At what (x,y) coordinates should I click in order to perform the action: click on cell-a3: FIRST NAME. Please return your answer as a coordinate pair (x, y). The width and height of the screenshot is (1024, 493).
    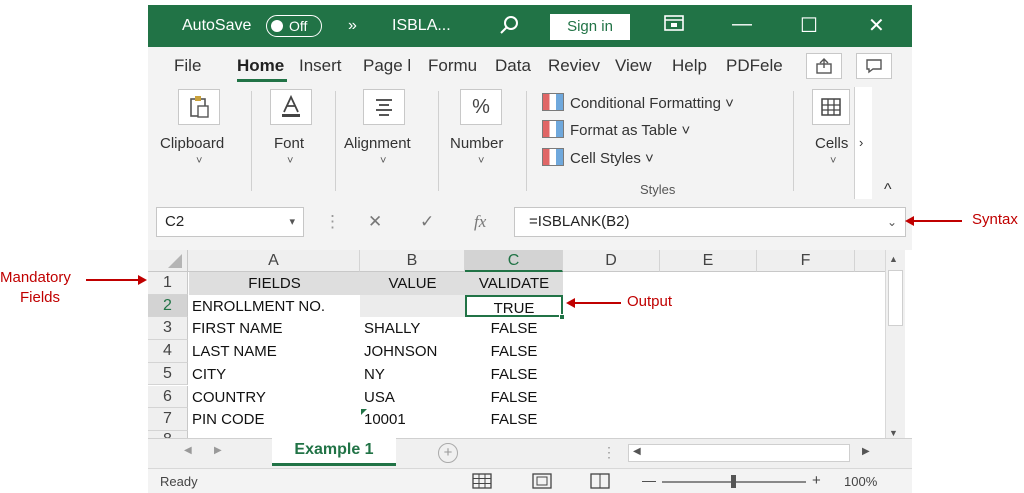
    Looking at the image, I should click on (276, 328).